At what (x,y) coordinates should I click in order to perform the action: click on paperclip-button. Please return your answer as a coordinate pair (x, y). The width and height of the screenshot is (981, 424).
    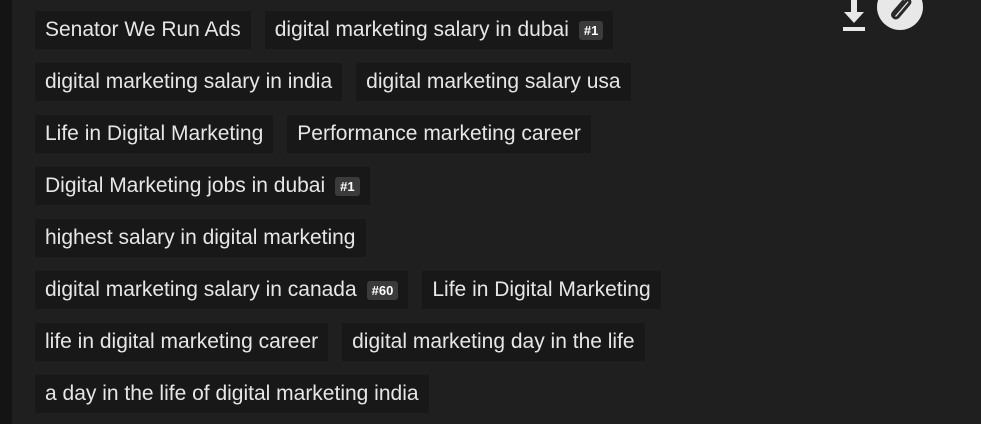
    Looking at the image, I should click on (900, 15).